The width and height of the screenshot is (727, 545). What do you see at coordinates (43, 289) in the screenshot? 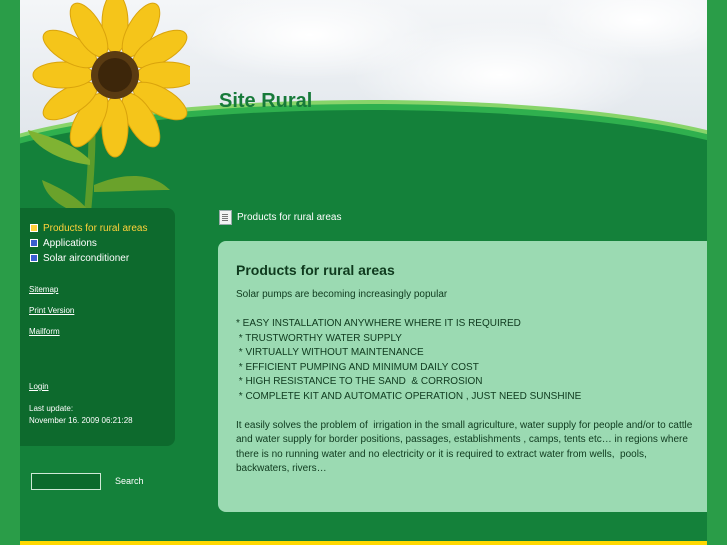
I see `sitemap-link: Sitemap` at bounding box center [43, 289].